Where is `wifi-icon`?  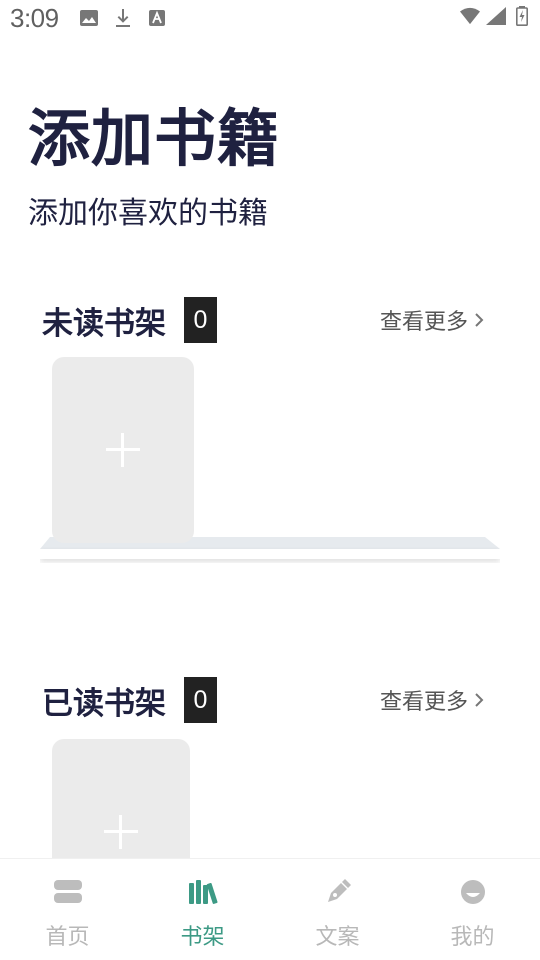 wifi-icon is located at coordinates (470, 16).